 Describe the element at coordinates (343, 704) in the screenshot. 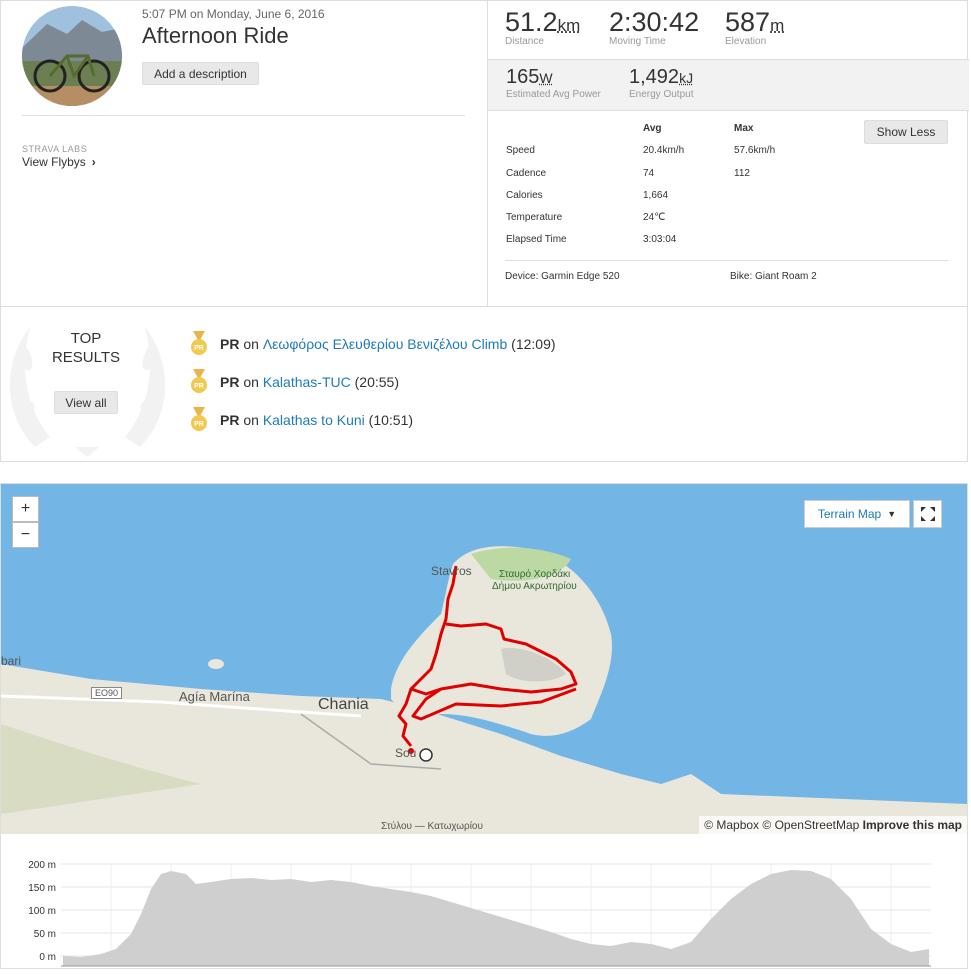

I see `map-place-label: Chania` at that location.